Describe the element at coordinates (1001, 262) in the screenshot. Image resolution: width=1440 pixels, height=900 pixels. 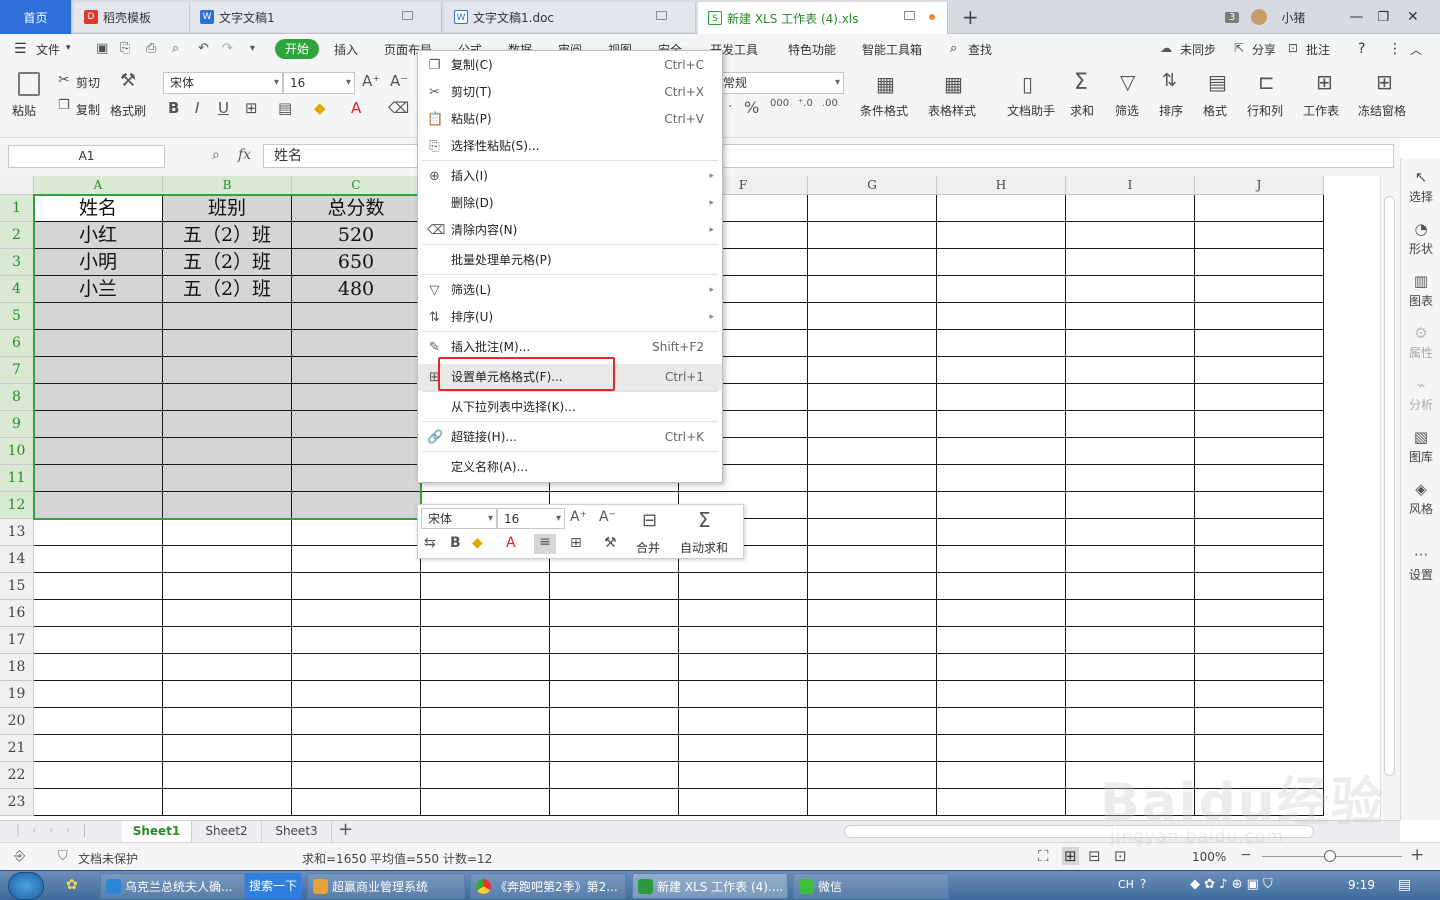
I see `cell-h3` at that location.